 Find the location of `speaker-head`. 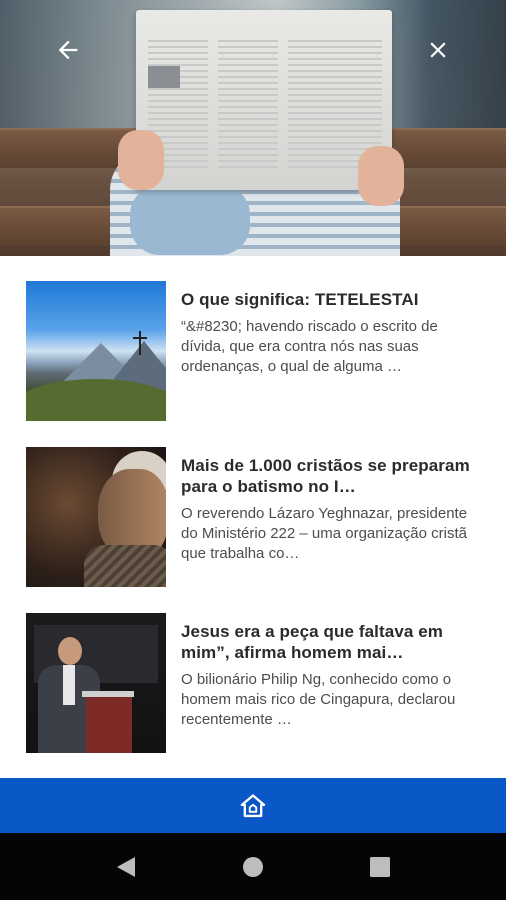

speaker-head is located at coordinates (70, 651).